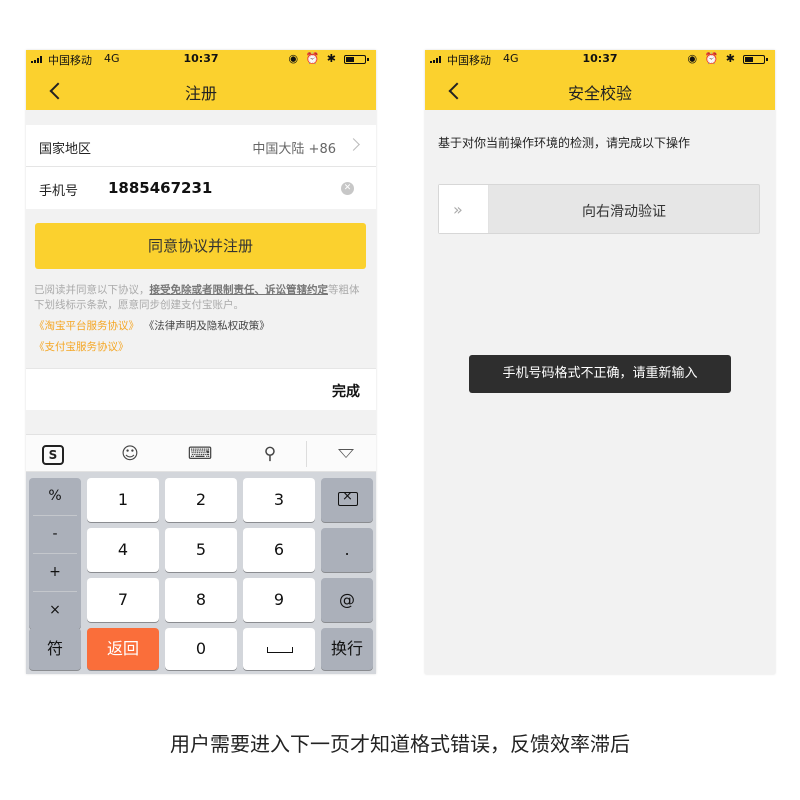 Image resolution: width=800 pixels, height=800 pixels. I want to click on done-button: 完成, so click(346, 391).